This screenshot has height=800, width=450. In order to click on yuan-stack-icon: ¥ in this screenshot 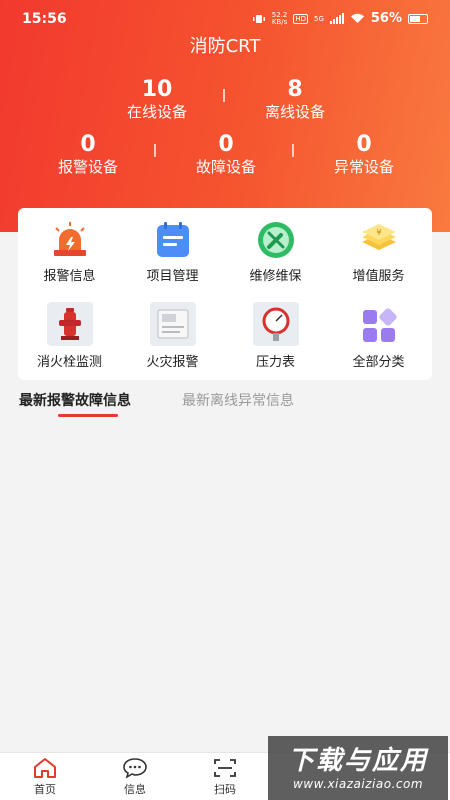, I will do `click(378, 237)`.